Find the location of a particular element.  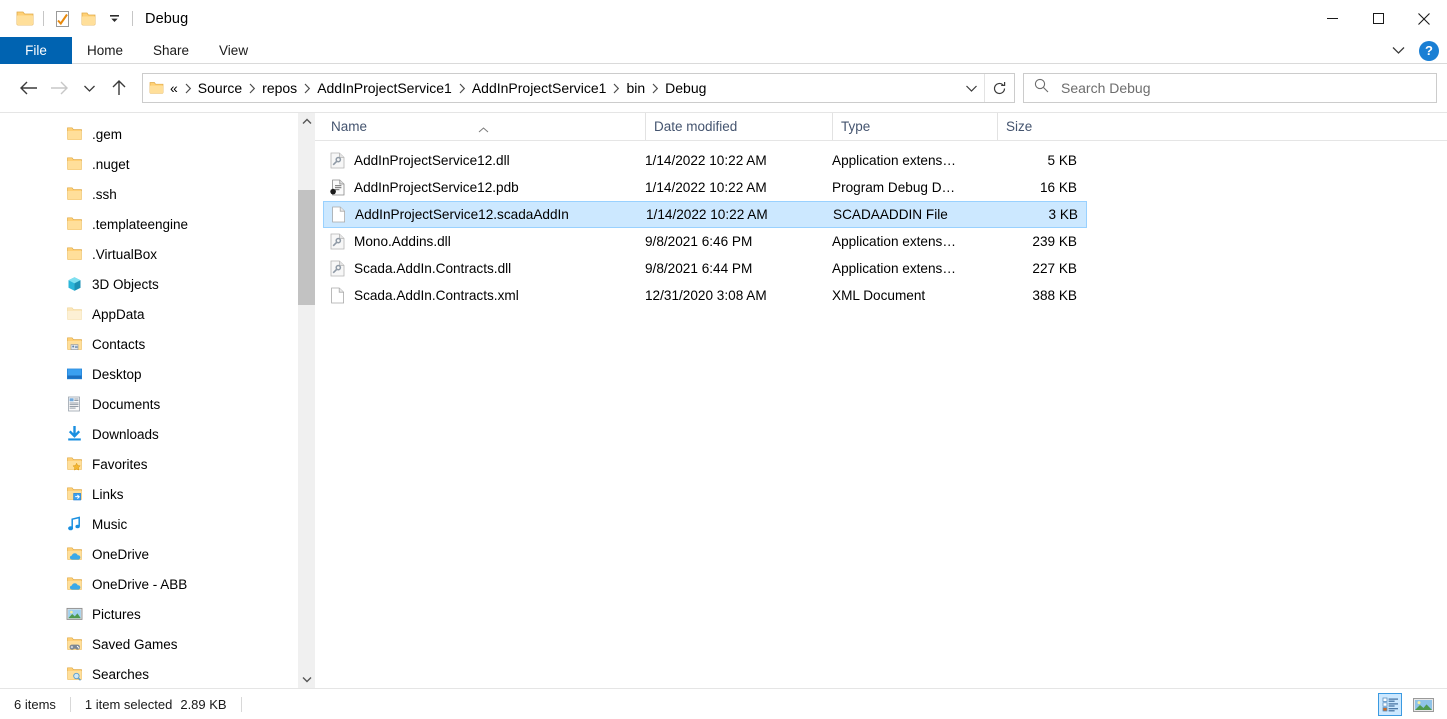

details-view-button is located at coordinates (1390, 704).